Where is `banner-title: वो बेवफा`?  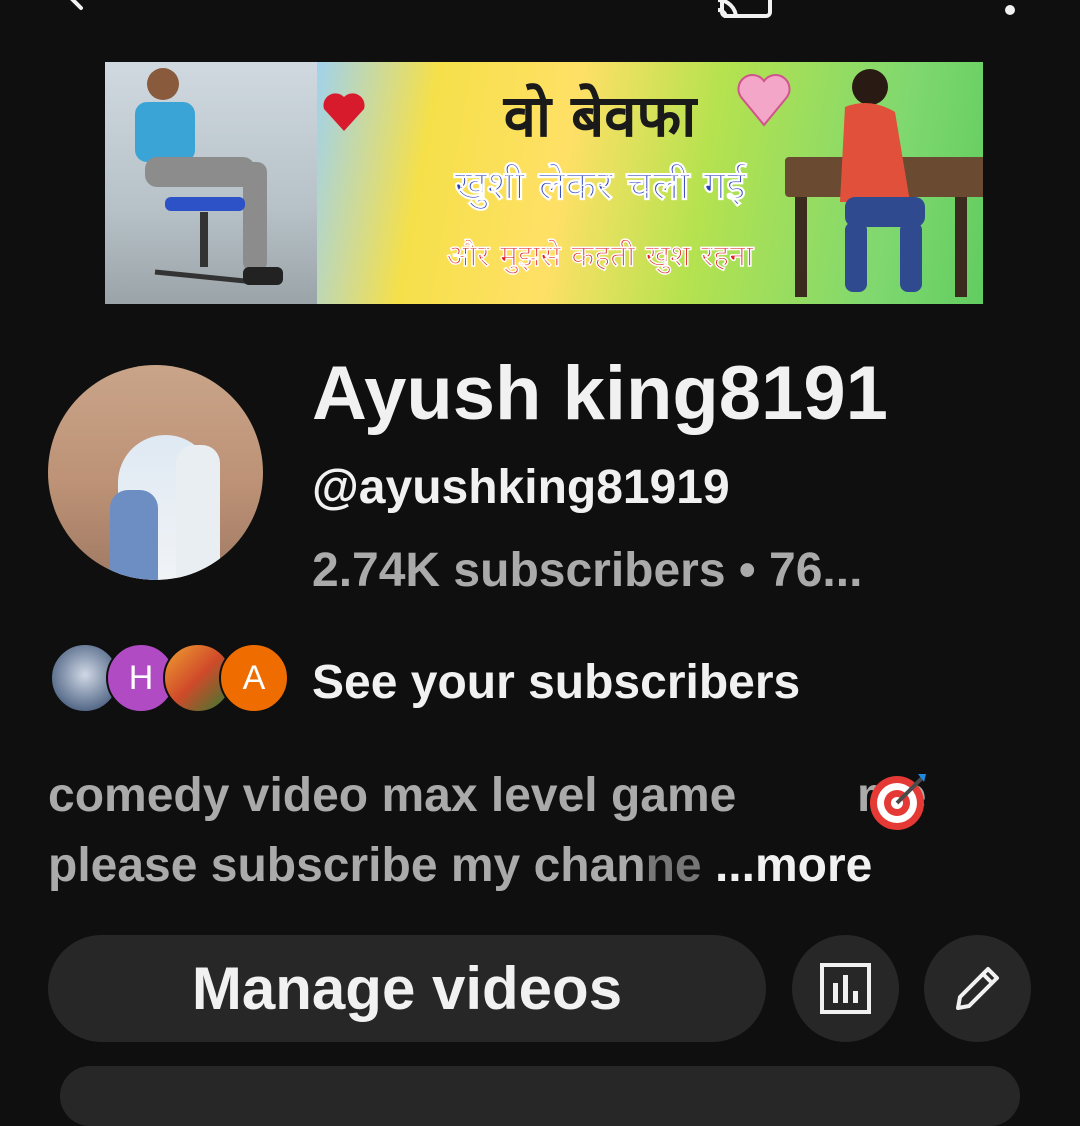
banner-title: वो बेवफा is located at coordinates (600, 116).